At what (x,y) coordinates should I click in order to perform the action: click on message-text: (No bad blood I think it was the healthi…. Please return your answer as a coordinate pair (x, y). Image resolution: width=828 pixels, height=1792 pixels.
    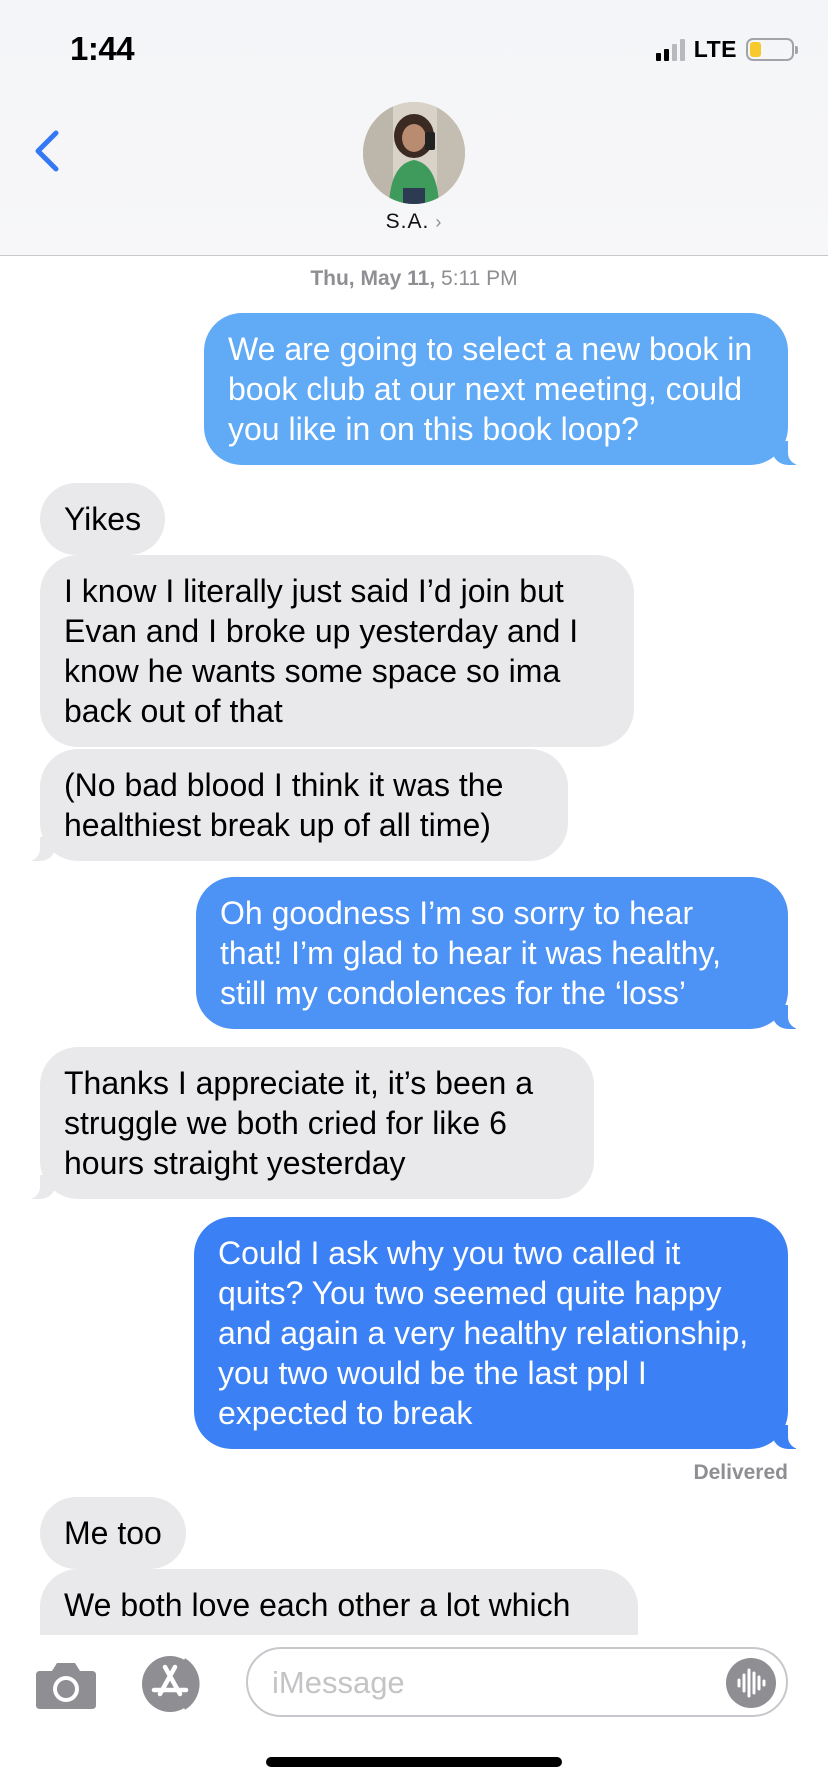
    Looking at the image, I should click on (284, 805).